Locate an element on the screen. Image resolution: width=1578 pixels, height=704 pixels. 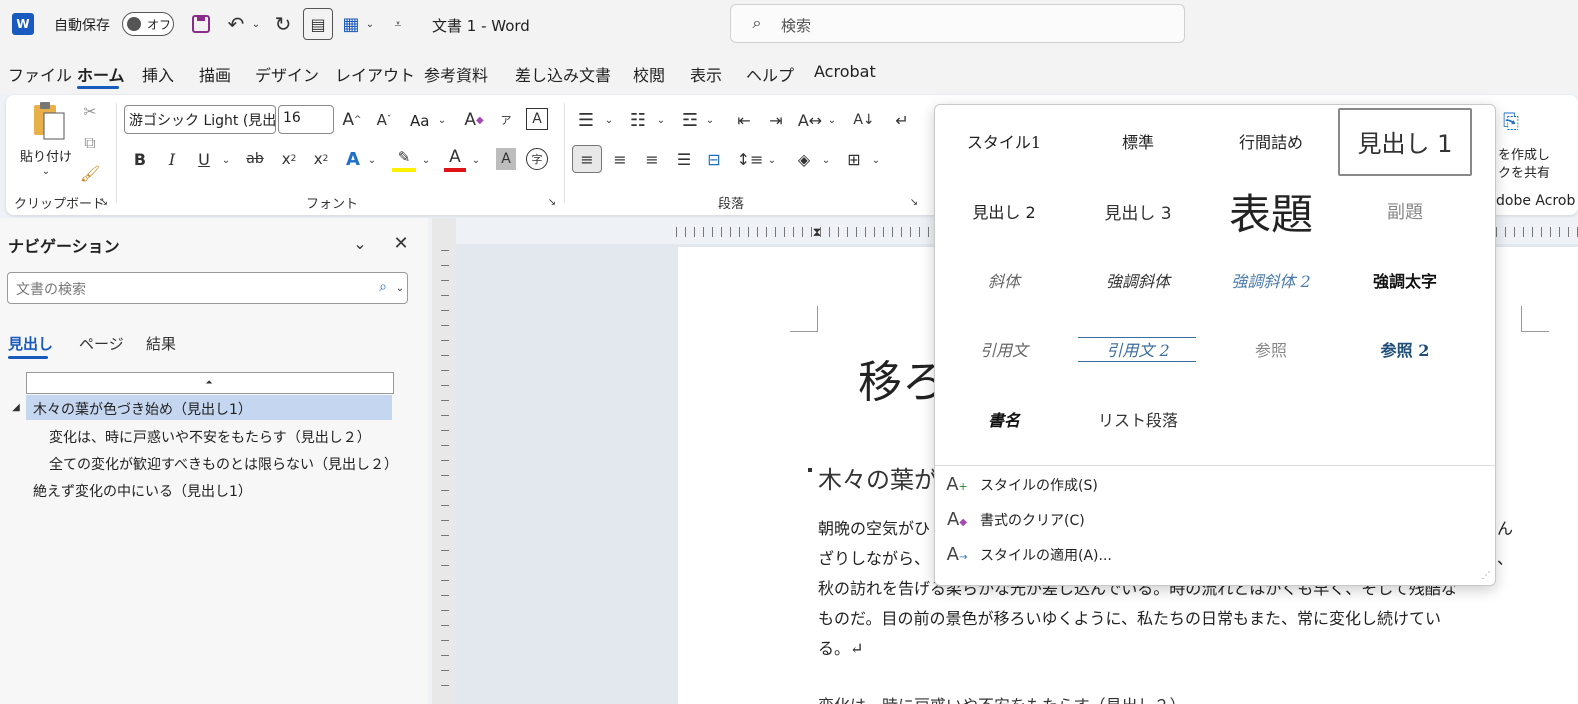
enclose-characters-icon: 字 is located at coordinates (537, 159).